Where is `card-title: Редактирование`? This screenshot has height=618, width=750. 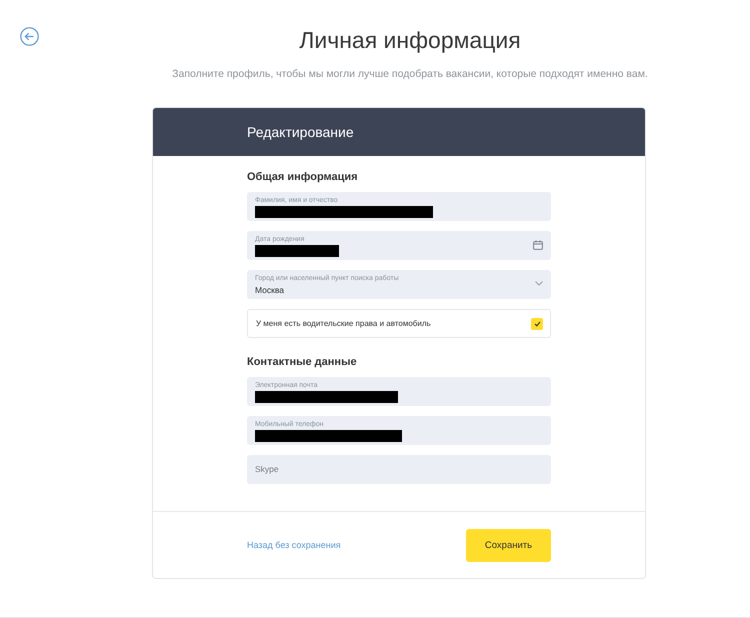 card-title: Редактирование is located at coordinates (300, 132).